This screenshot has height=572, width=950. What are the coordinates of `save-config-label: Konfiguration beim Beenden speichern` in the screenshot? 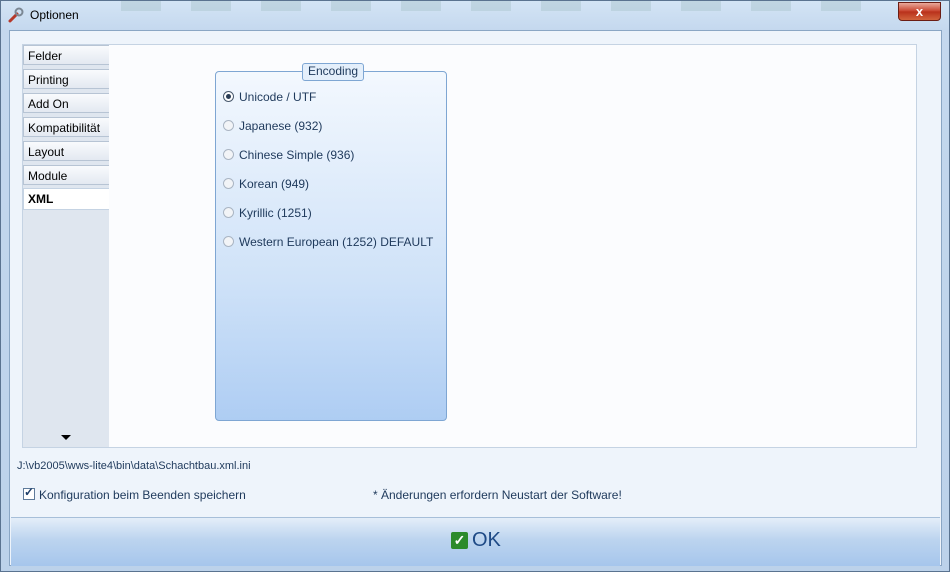 It's located at (142, 495).